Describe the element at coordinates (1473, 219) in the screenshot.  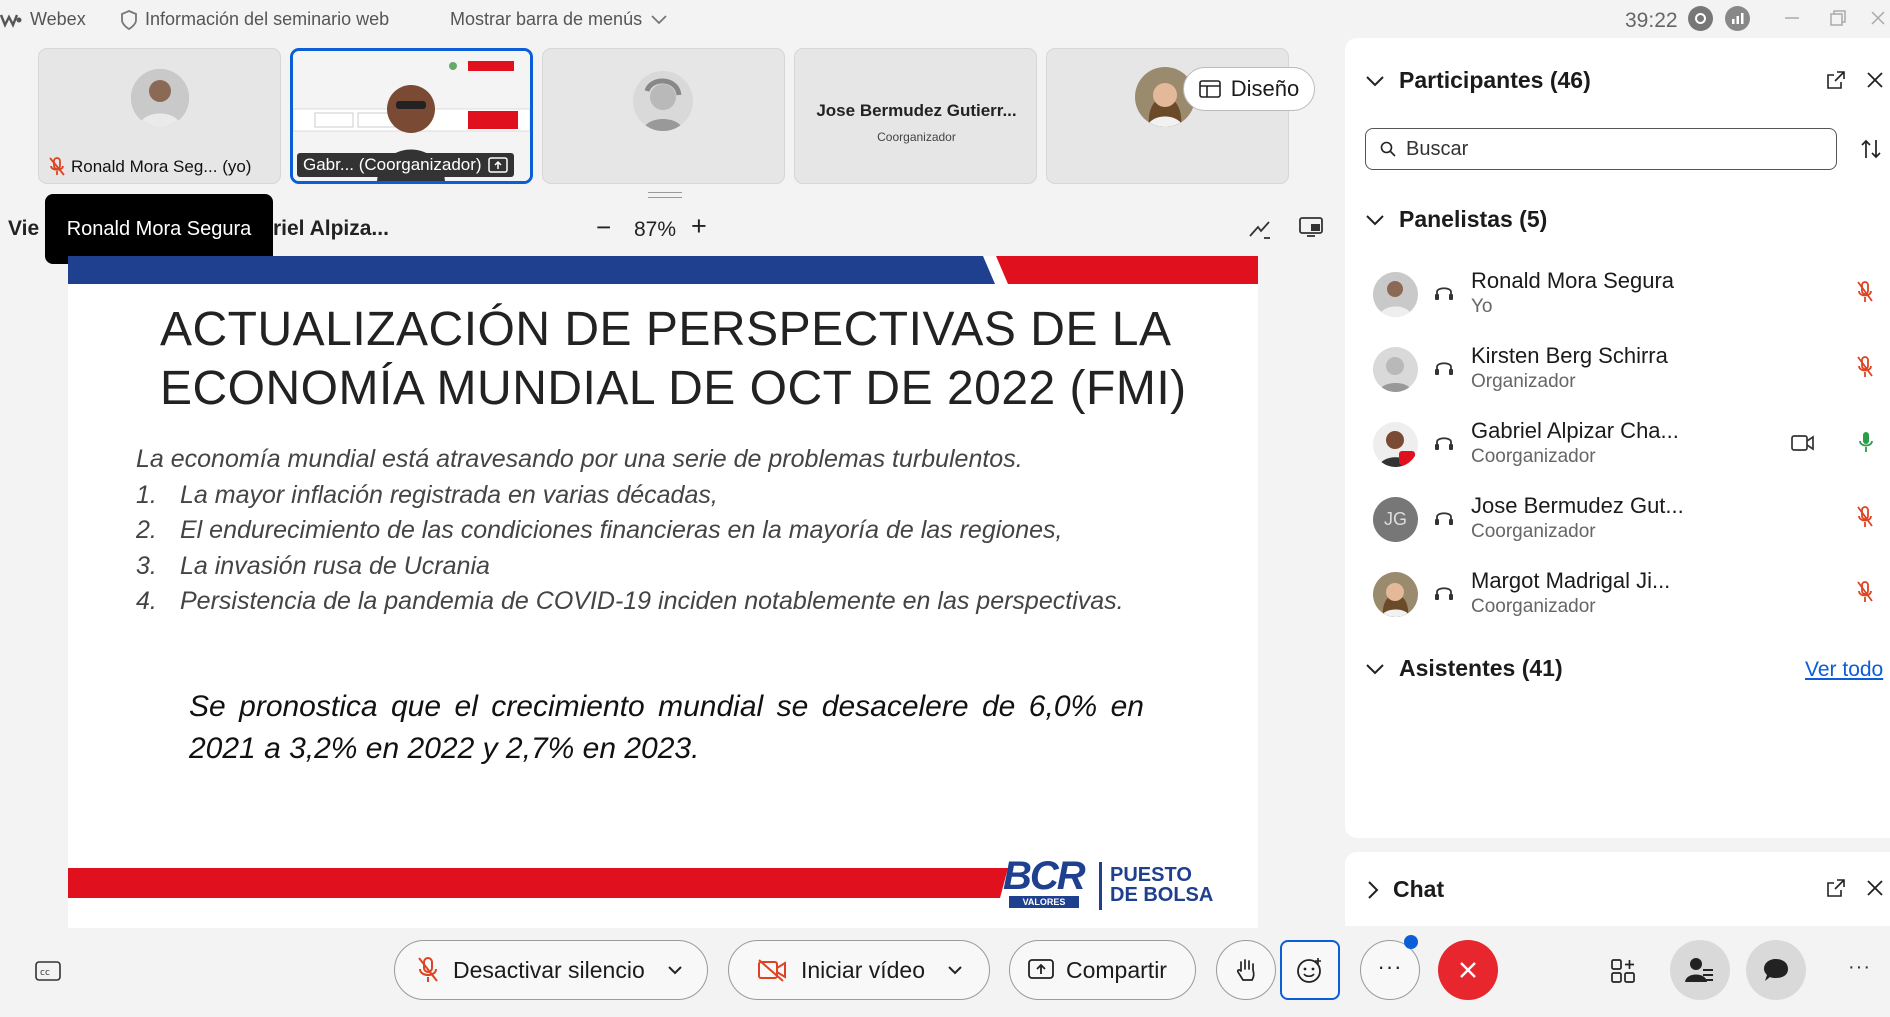
I see `panelists-title: Panelistas (5)` at that location.